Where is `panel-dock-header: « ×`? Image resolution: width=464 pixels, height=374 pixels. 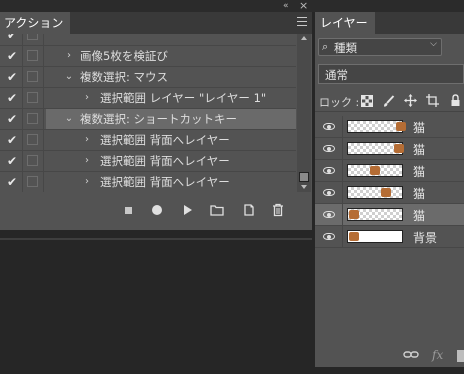 panel-dock-header: « × is located at coordinates (232, 6).